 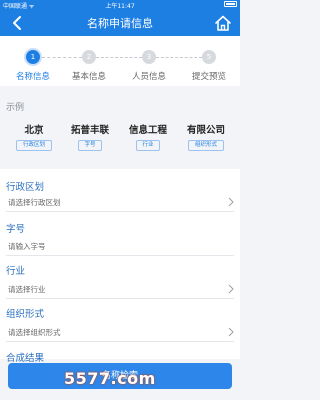 What do you see at coordinates (148, 145) in the screenshot?
I see `example-tag: 行业` at bounding box center [148, 145].